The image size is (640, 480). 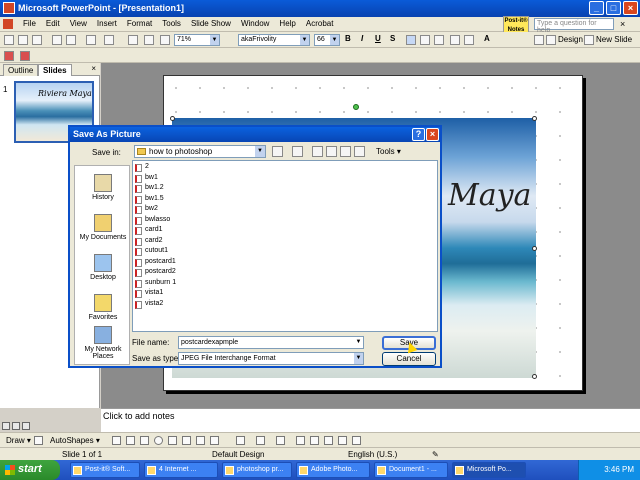 I want to click on arrow-style-icon, so click(x=328, y=440).